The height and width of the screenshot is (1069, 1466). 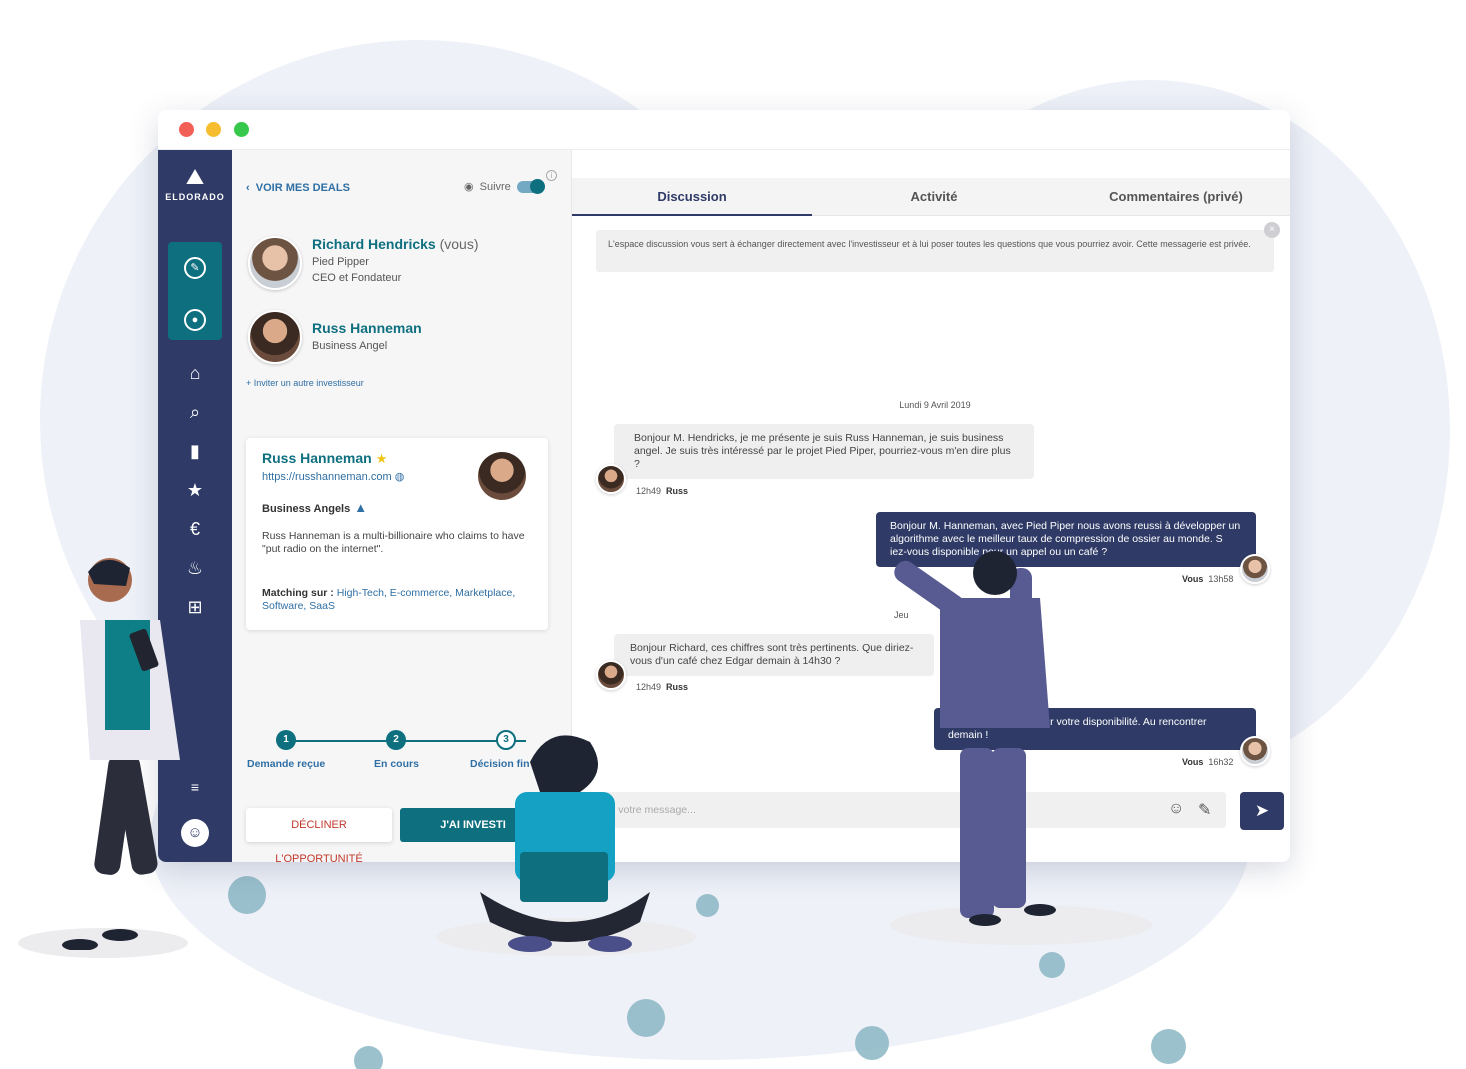 I want to click on minimize-dot, so click(x=213, y=129).